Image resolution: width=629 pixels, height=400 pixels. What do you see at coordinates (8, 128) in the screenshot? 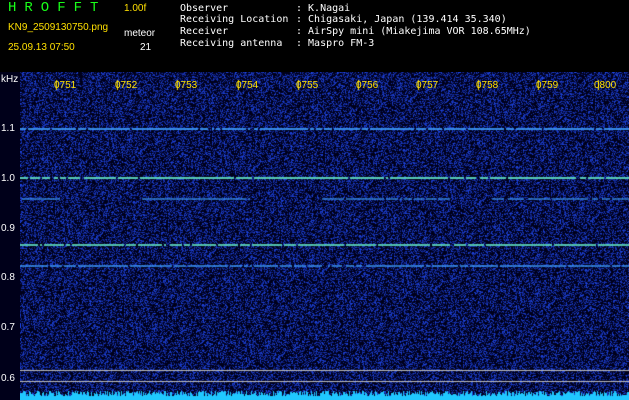
I see `y-tick-label: 1.1` at bounding box center [8, 128].